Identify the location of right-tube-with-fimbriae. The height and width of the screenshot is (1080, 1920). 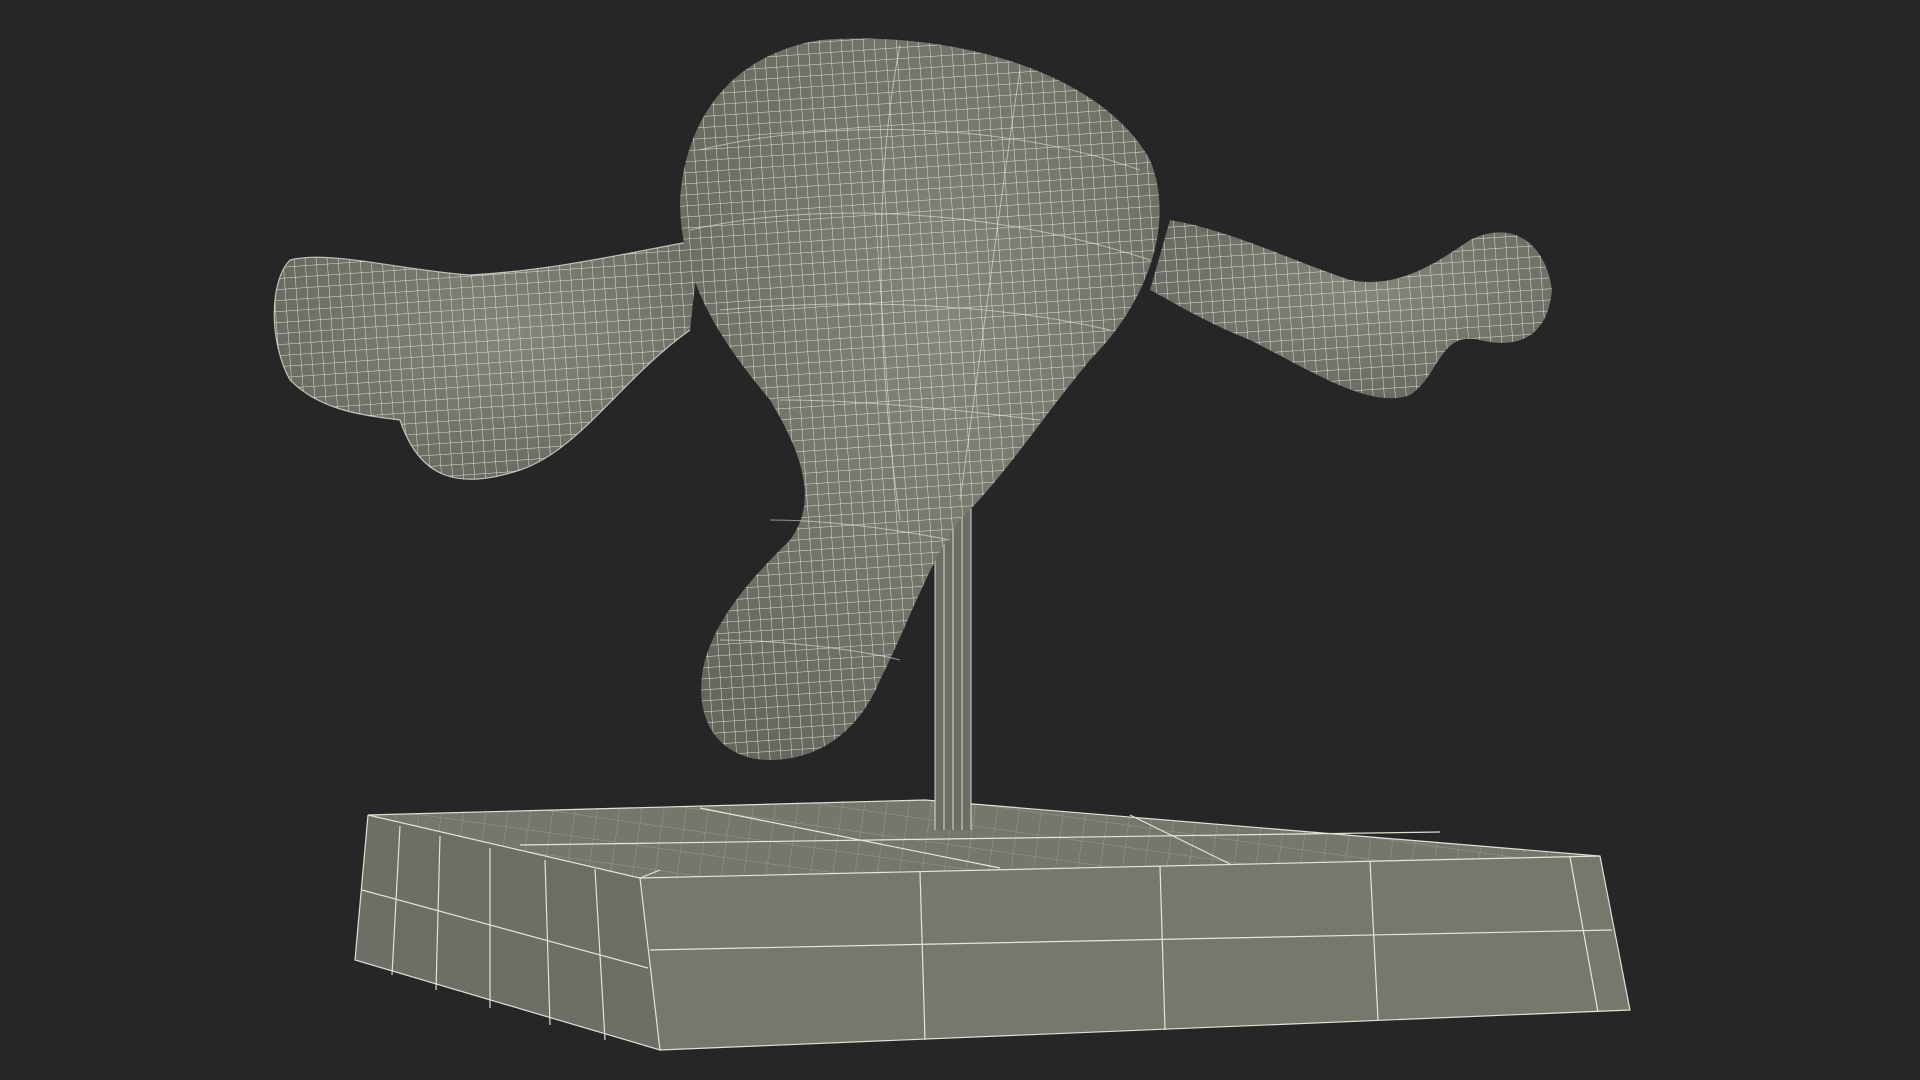
(1351, 309).